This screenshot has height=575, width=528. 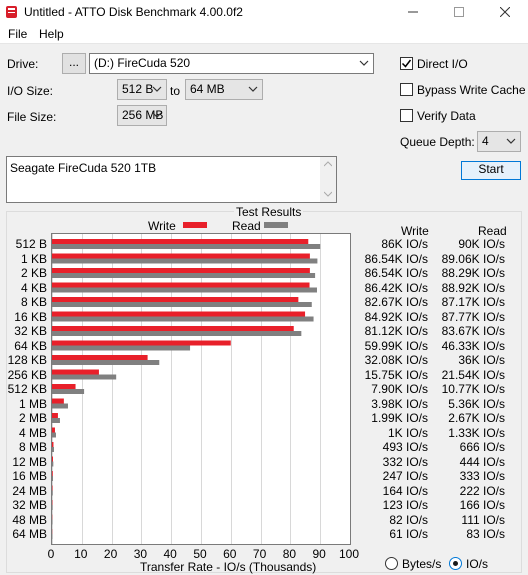 What do you see at coordinates (51, 34) in the screenshot?
I see `menu-help: Help` at bounding box center [51, 34].